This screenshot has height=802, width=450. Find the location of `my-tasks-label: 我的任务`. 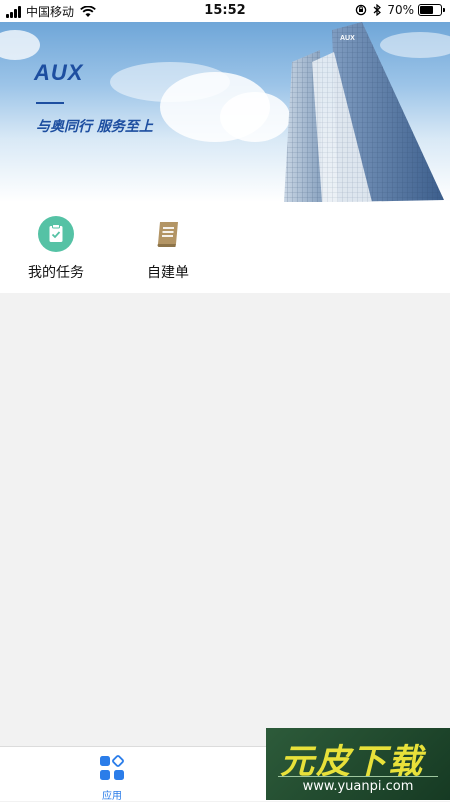

my-tasks-label: 我的任务 is located at coordinates (56, 273).